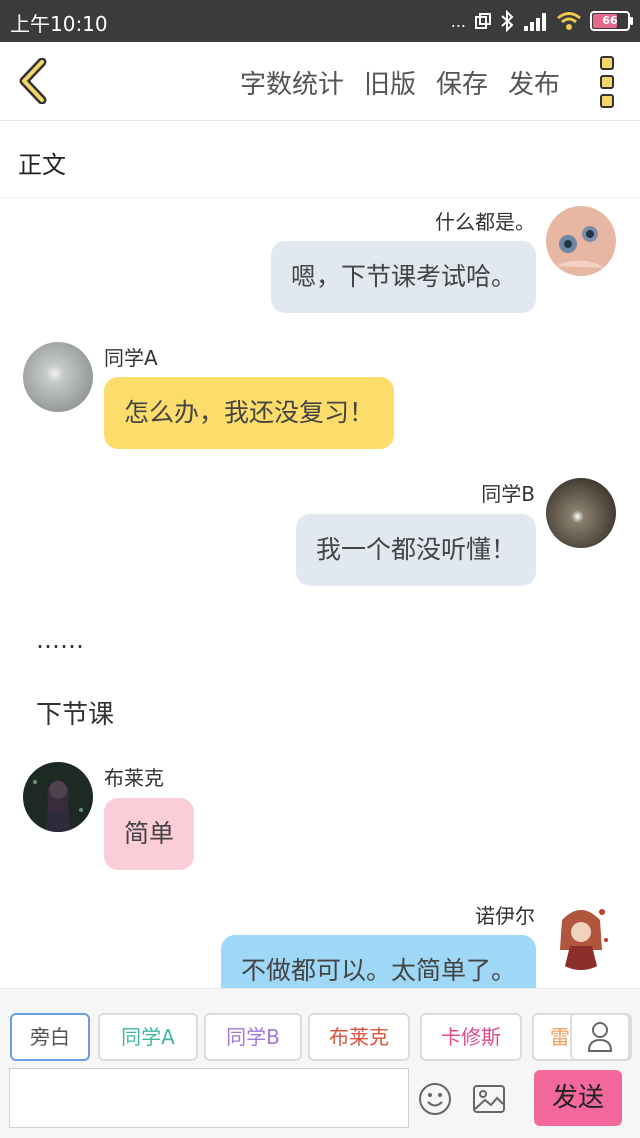 This screenshot has height=1138, width=640. What do you see at coordinates (560, 1037) in the screenshot?
I see `character-label: 雷` at bounding box center [560, 1037].